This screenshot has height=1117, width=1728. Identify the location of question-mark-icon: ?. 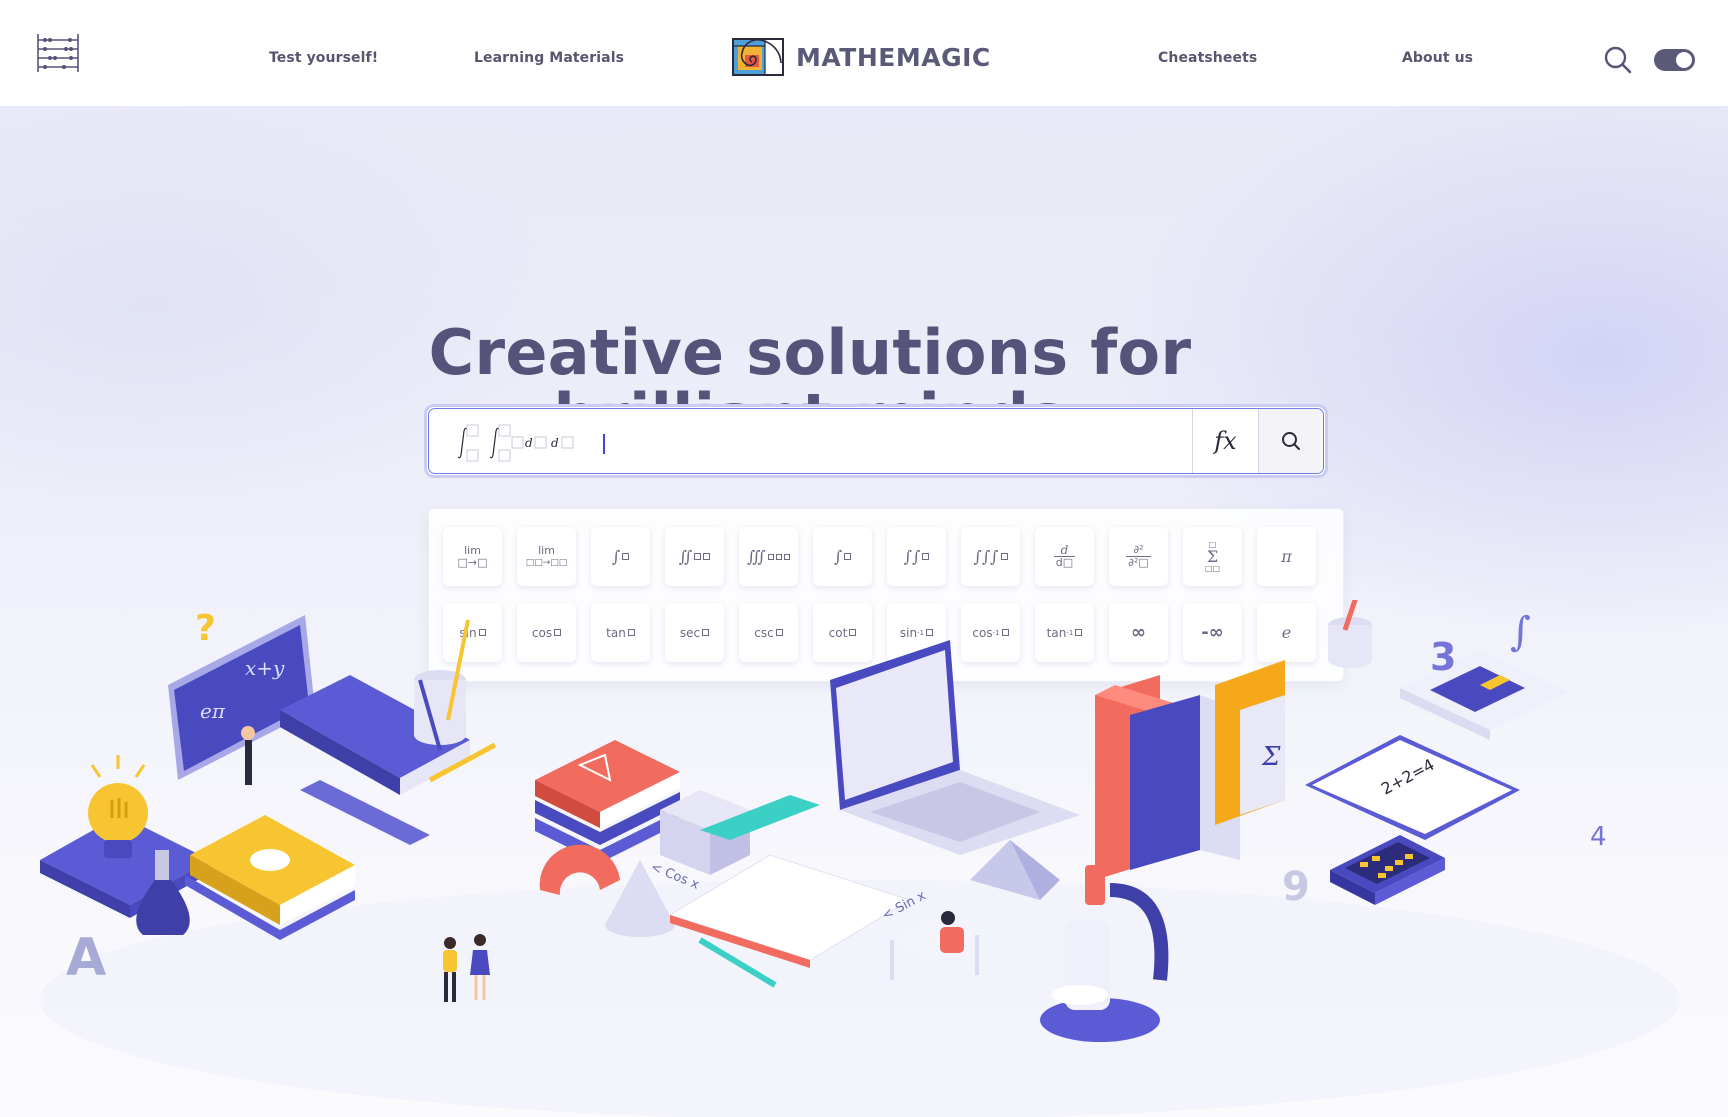
(205, 628).